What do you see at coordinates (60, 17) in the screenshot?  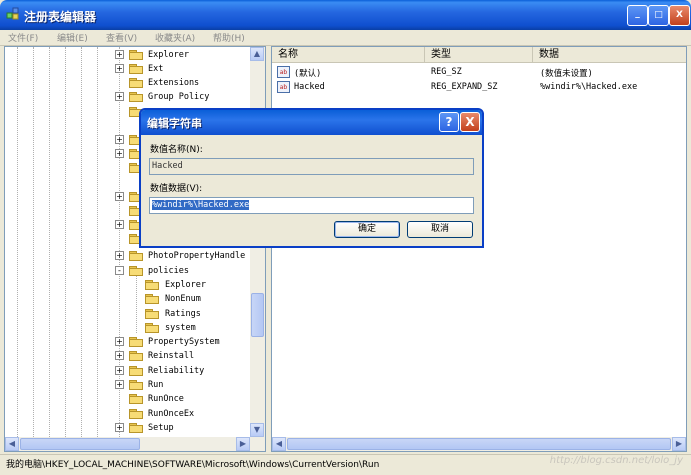 I see `window-title: 注册表编辑器` at bounding box center [60, 17].